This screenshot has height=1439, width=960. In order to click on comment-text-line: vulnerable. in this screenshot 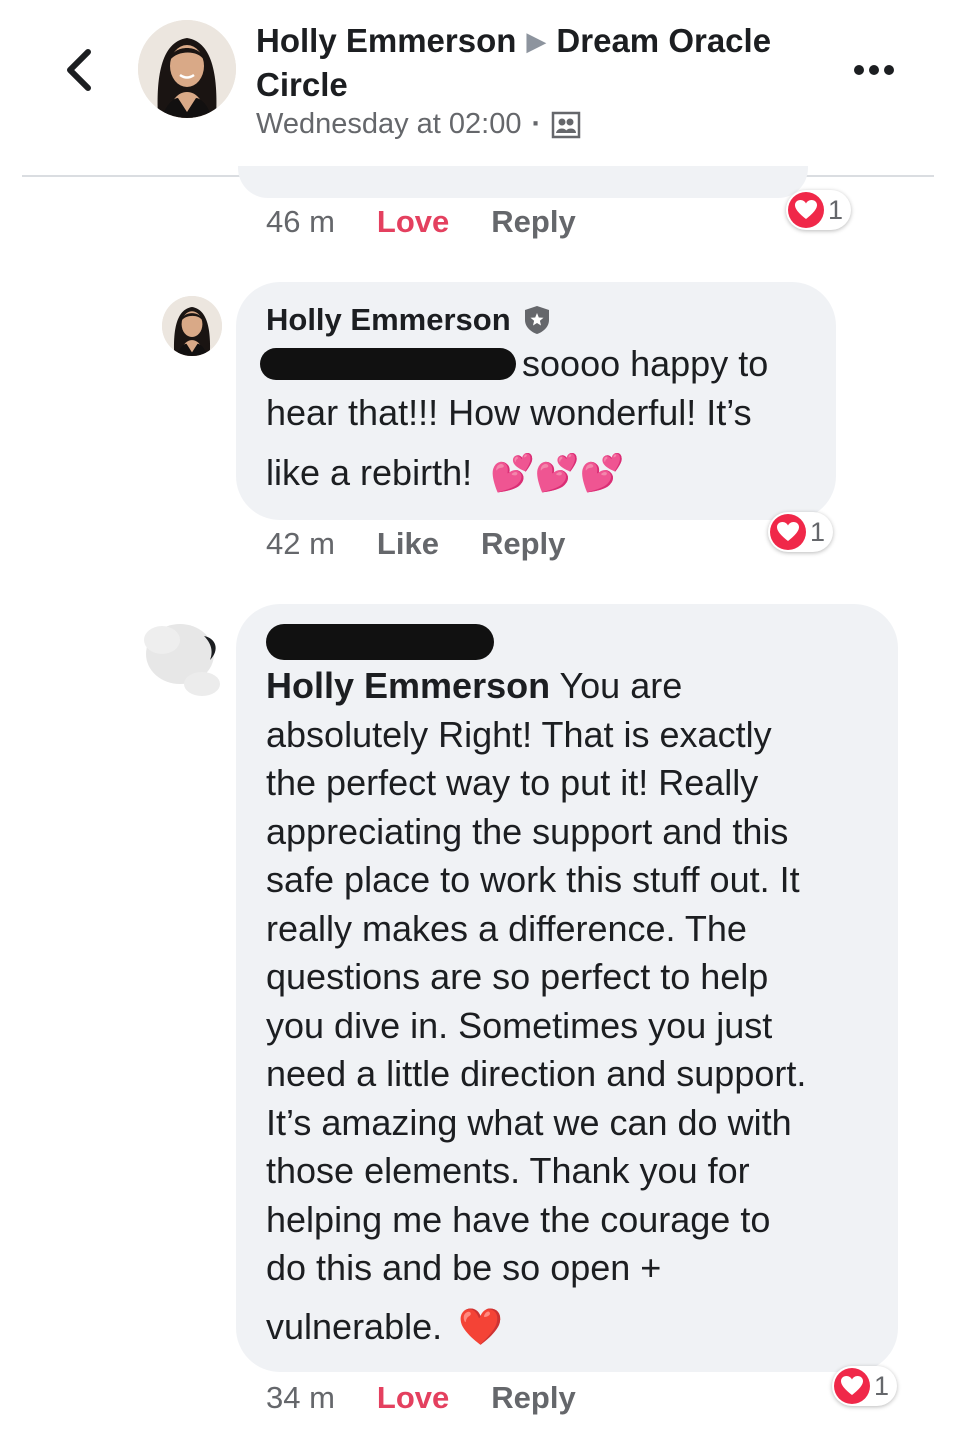, I will do `click(354, 1326)`.